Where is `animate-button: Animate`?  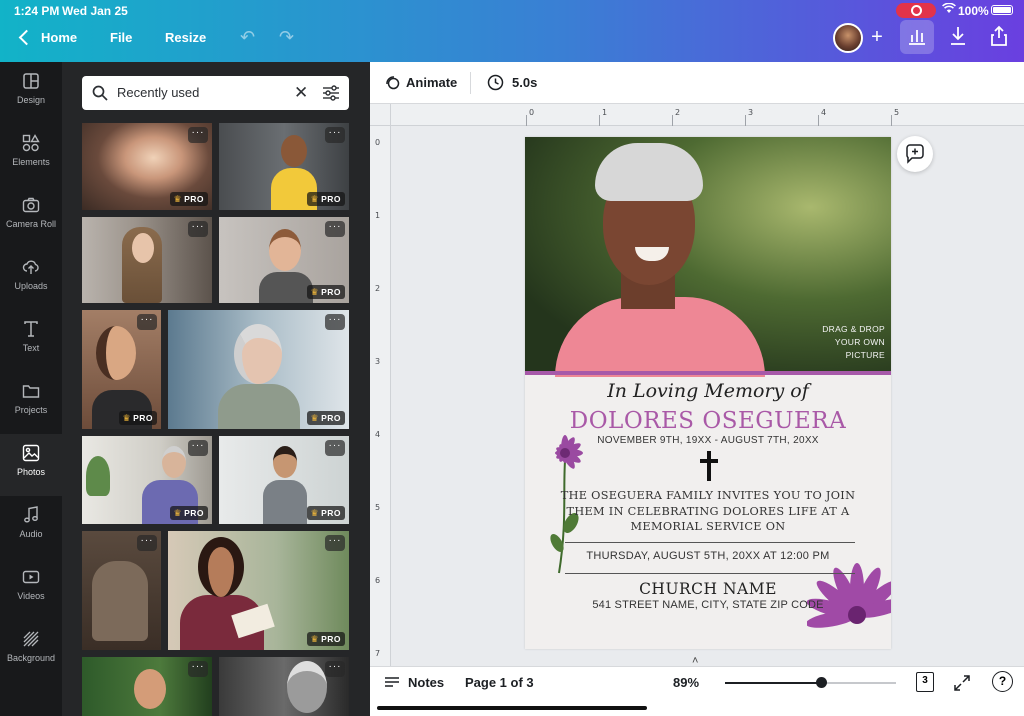 animate-button: Animate is located at coordinates (420, 82).